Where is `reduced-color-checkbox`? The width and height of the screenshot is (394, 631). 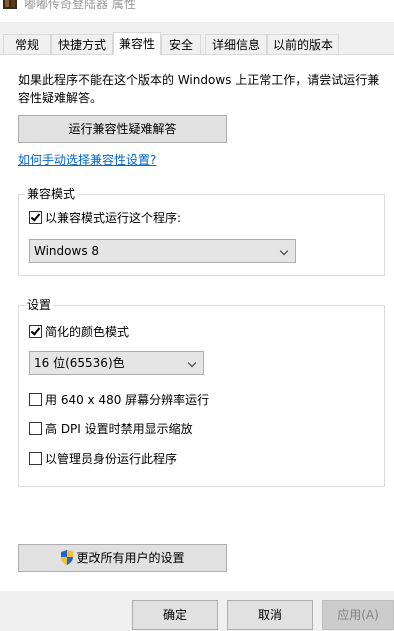 reduced-color-checkbox is located at coordinates (35, 331).